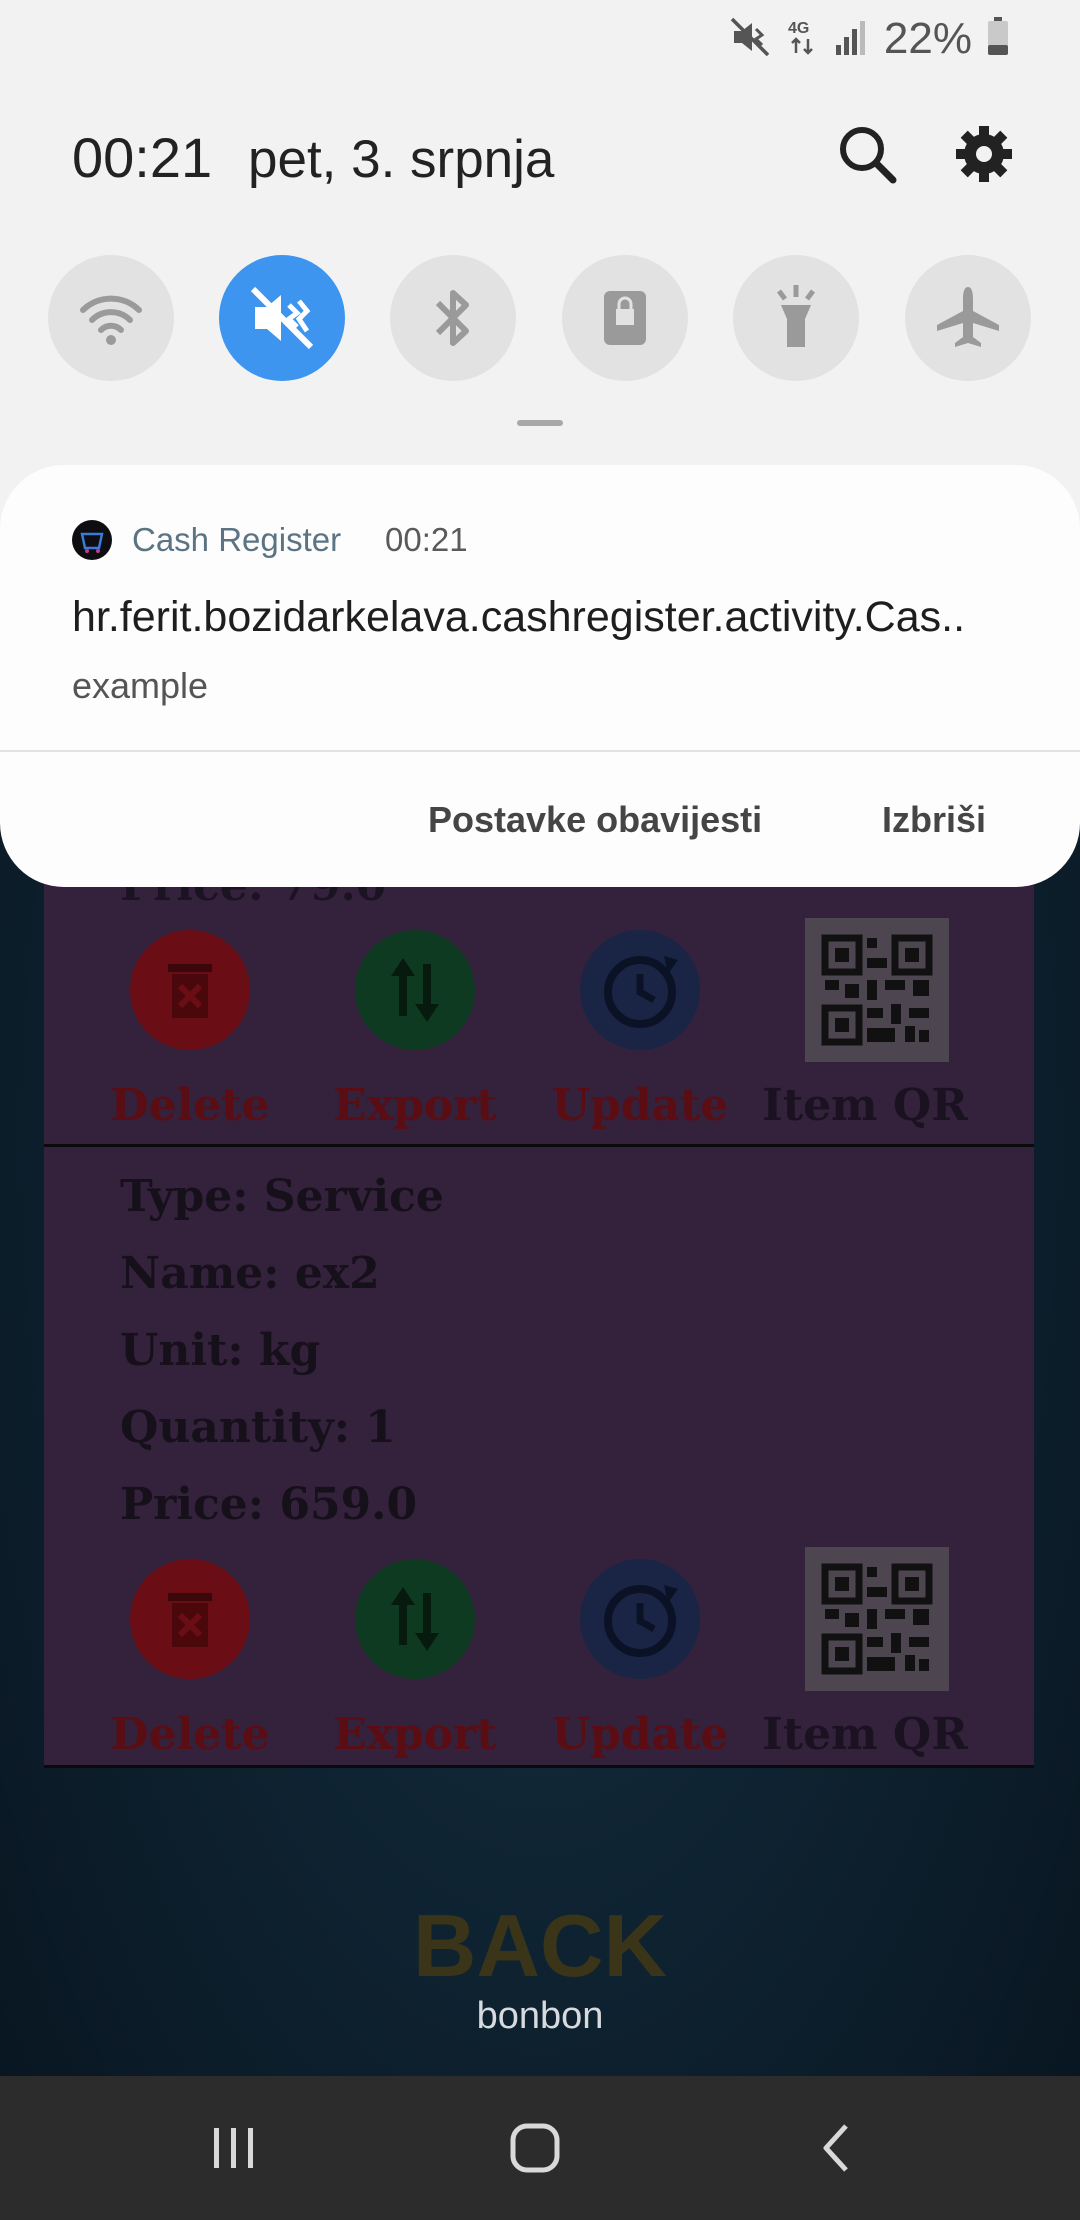 This screenshot has height=2220, width=1080. I want to click on notification-text: example, so click(140, 685).